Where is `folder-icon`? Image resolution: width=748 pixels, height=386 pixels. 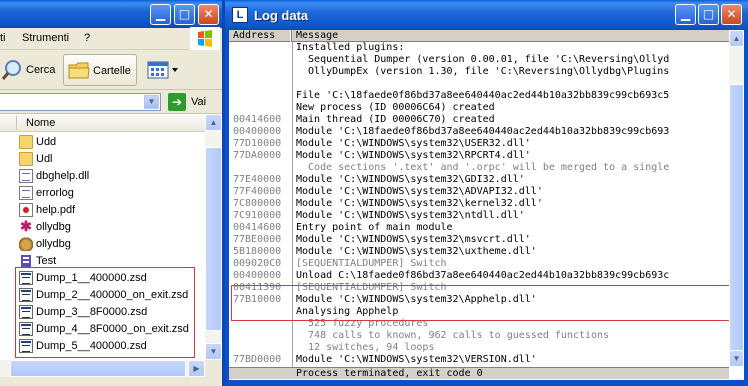
folder-icon is located at coordinates (26, 142).